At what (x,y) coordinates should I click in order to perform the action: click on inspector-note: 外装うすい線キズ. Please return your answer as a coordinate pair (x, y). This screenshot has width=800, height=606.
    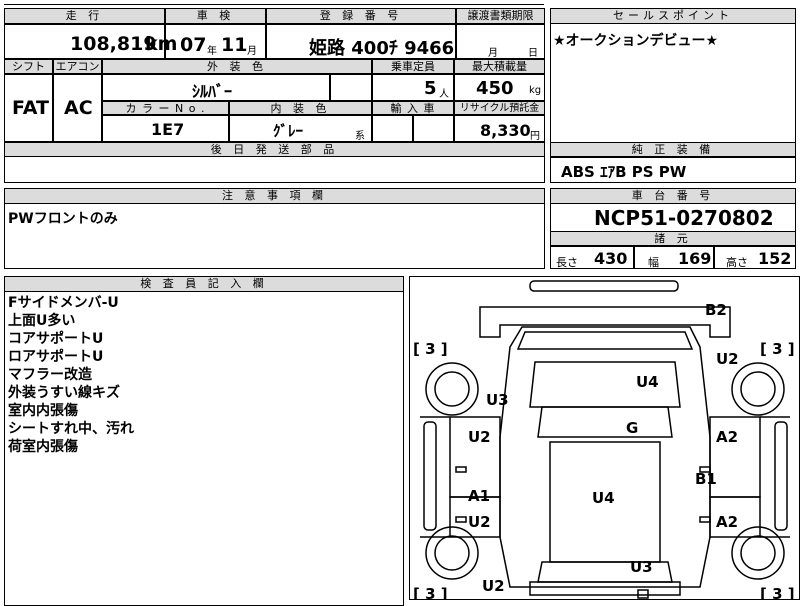
    Looking at the image, I should click on (64, 393).